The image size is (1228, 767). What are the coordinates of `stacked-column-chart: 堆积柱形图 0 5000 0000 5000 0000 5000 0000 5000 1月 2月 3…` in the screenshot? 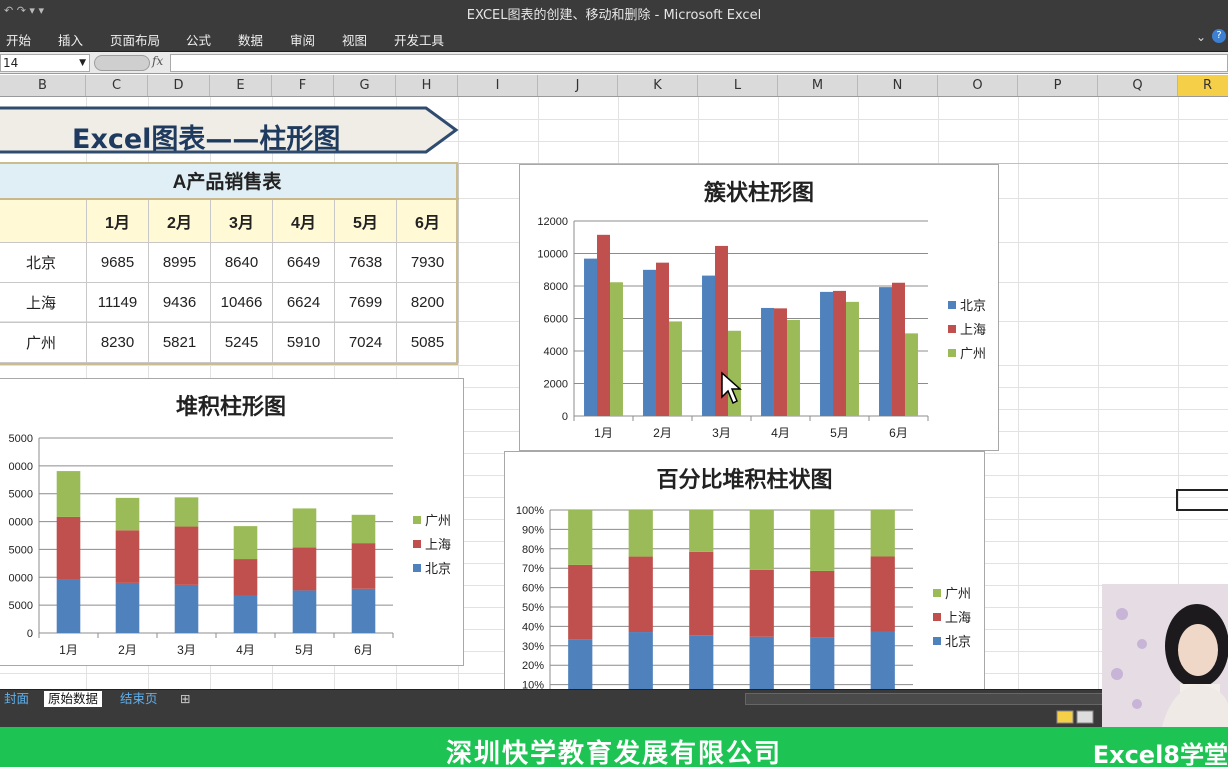 It's located at (232, 522).